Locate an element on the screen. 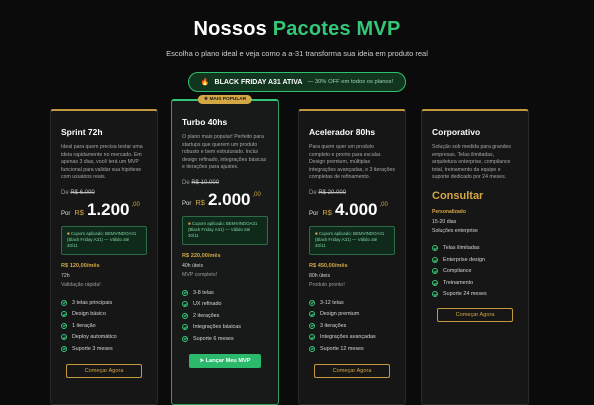  feature-item: Compliance is located at coordinates (475, 272).